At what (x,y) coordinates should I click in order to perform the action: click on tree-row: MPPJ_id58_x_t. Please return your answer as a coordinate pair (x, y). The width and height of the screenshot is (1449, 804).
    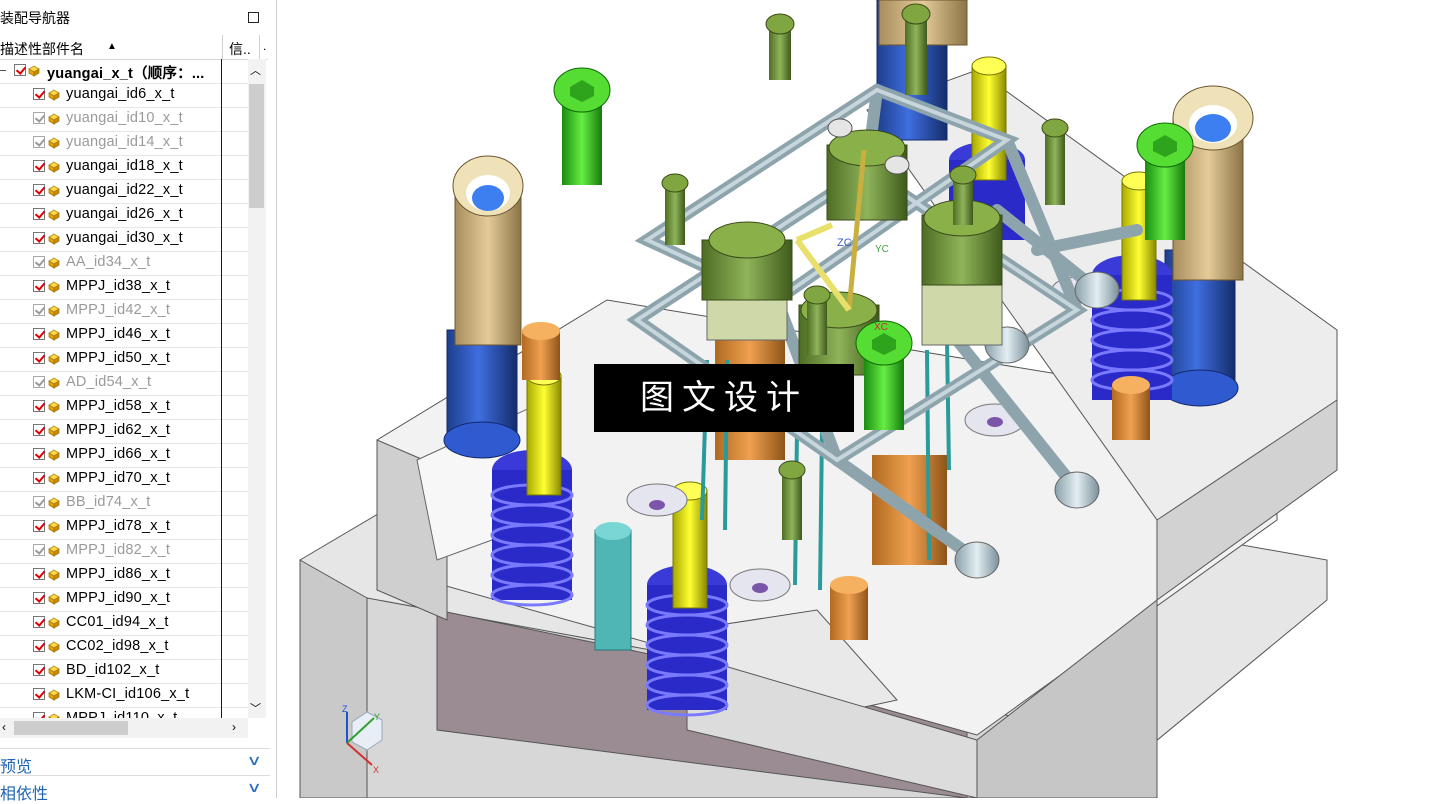
    Looking at the image, I should click on (124, 407).